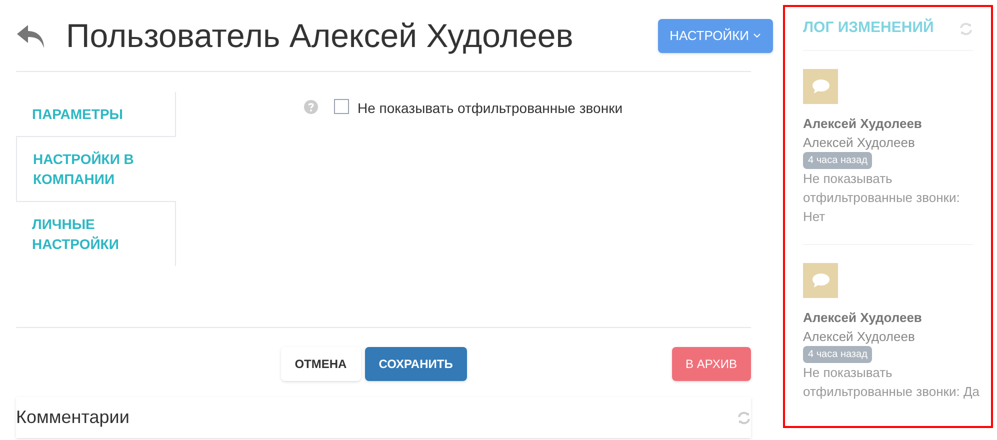 The width and height of the screenshot is (997, 440). What do you see at coordinates (96, 169) in the screenshot?
I see `tab: НАСТРОЙКИ В КОМПАНИИ` at bounding box center [96, 169].